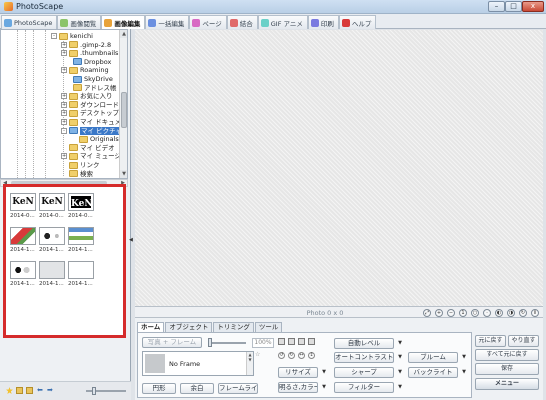 The height and width of the screenshot is (400, 546). Describe the element at coordinates (92, 130) in the screenshot. I see `tree-item: - マイ ピクチャ` at that location.